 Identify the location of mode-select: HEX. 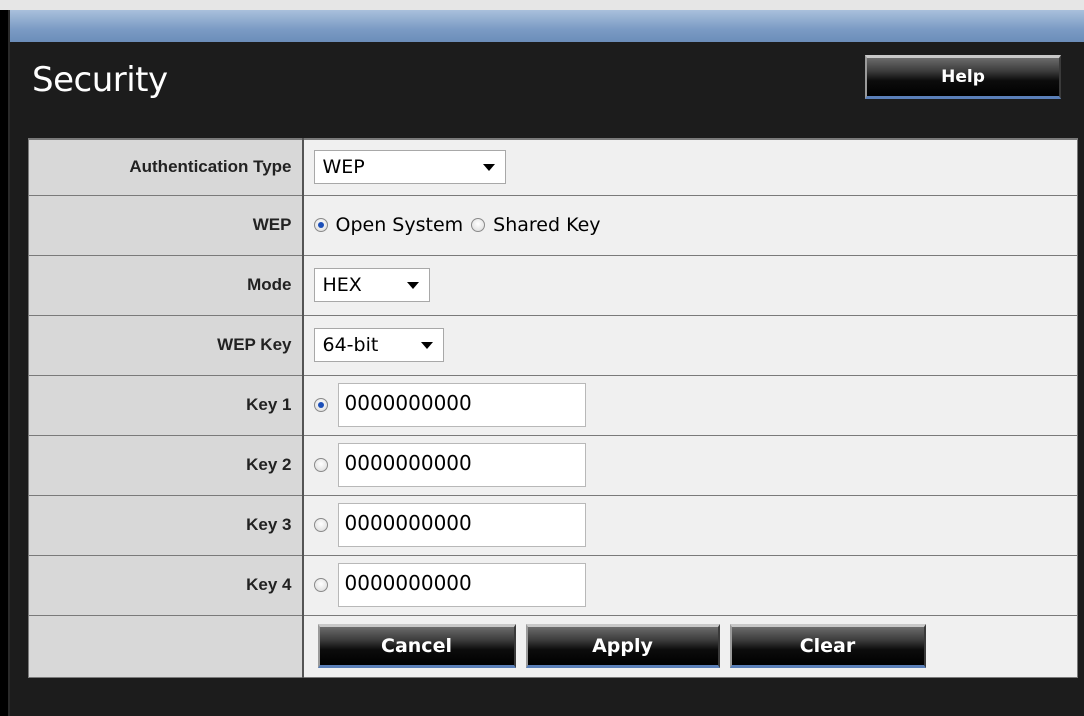
(371, 285).